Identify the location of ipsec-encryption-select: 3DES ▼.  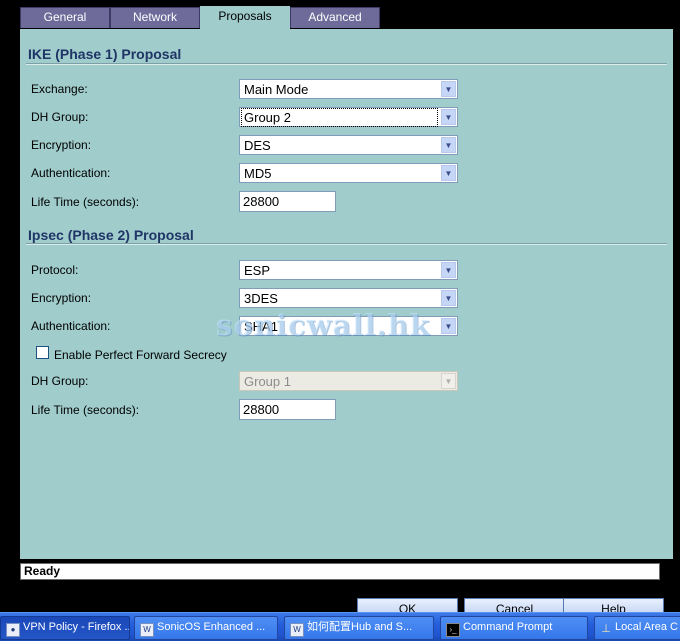
(348, 298).